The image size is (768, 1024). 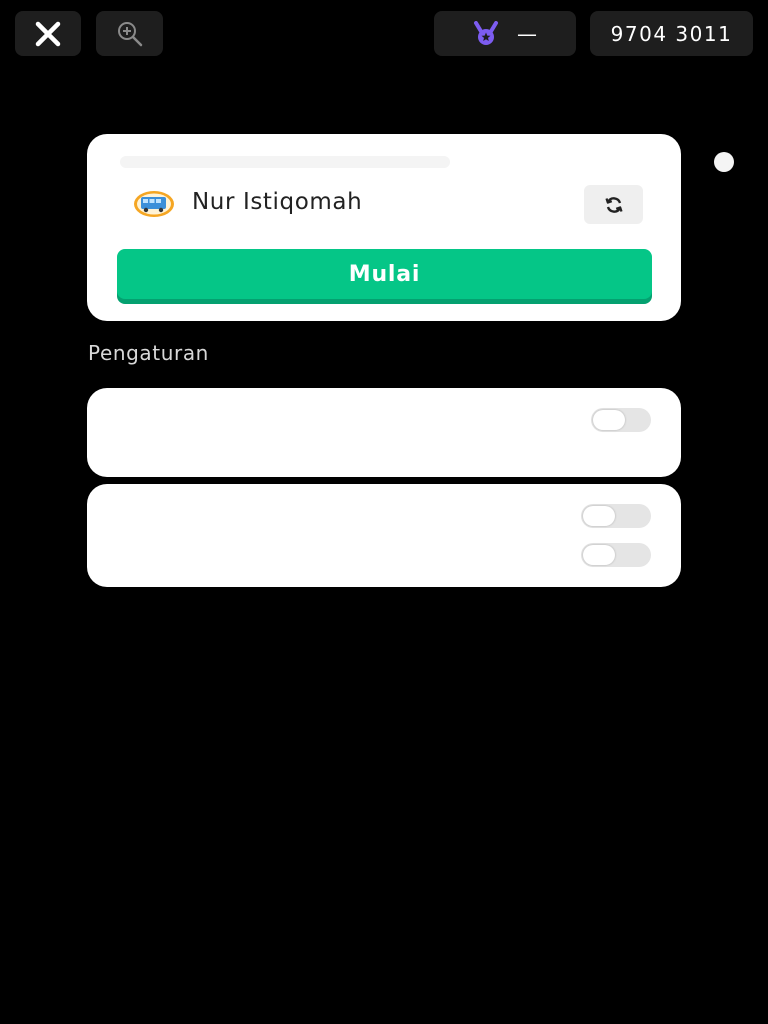 I want to click on faded-text-placeholder, so click(x=285, y=162).